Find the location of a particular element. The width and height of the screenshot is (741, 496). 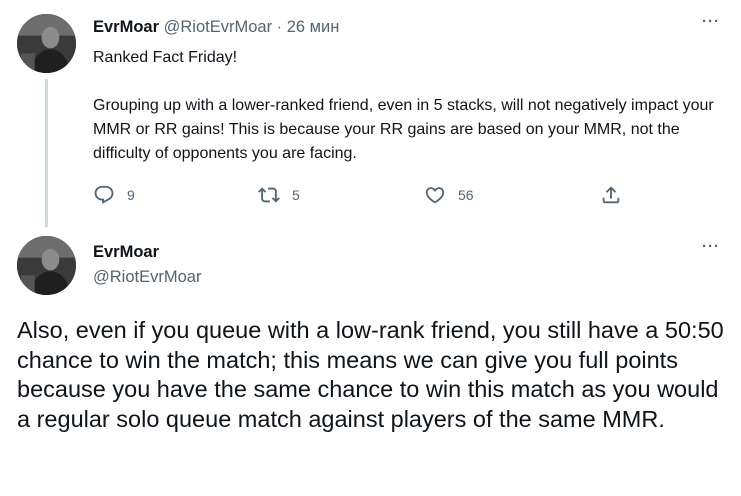

retweet-count: 5 is located at coordinates (296, 195).